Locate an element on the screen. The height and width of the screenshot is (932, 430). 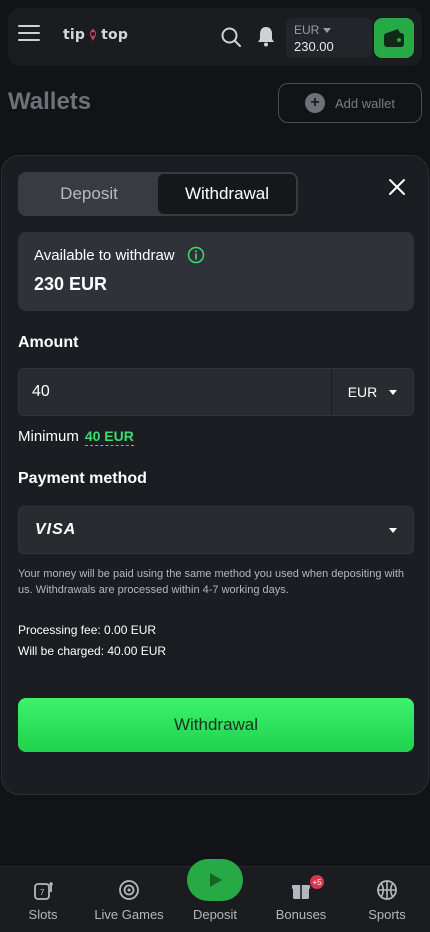
tab-switcher: Deposit Withdrawal is located at coordinates (158, 194).